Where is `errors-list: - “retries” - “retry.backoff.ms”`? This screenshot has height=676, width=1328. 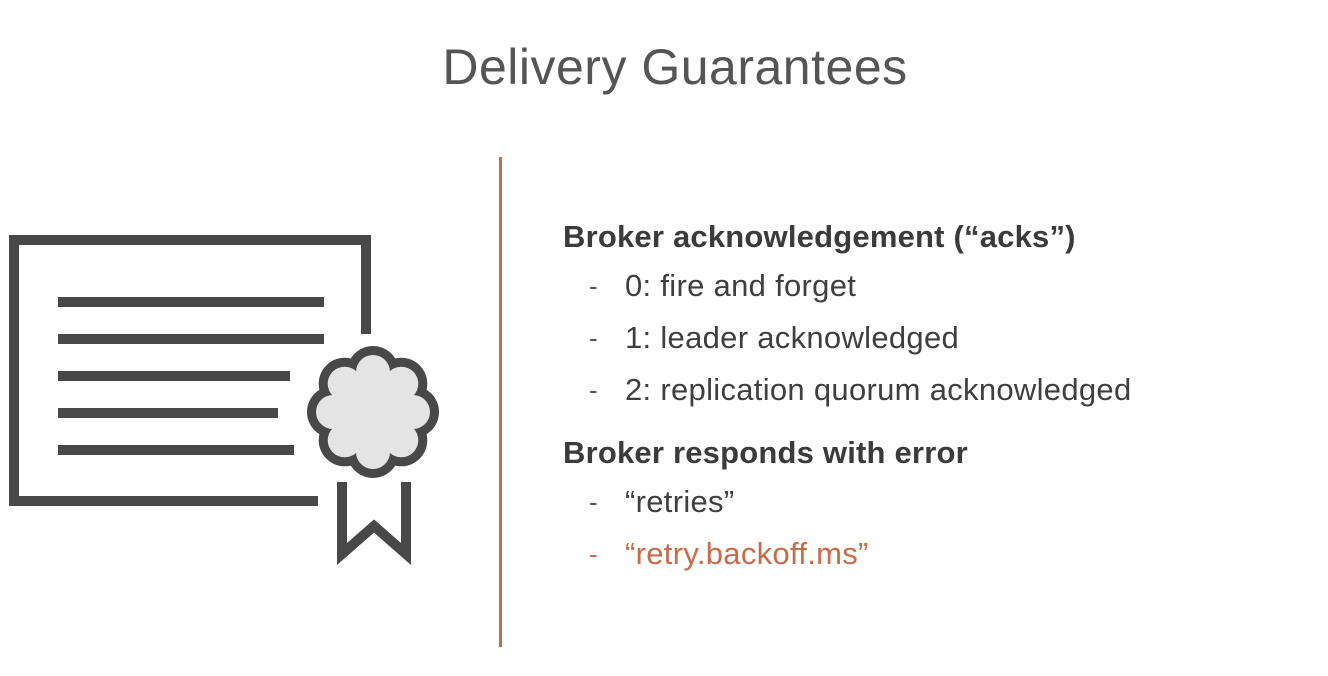 errors-list: - “retries” - “retry.backoff.ms” is located at coordinates (943, 528).